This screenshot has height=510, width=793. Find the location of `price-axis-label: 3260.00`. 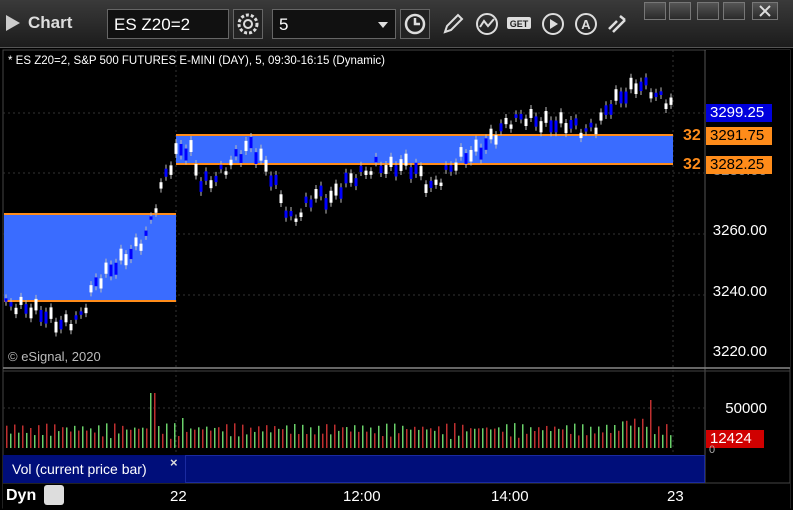

price-axis-label: 3260.00 is located at coordinates (739, 230).